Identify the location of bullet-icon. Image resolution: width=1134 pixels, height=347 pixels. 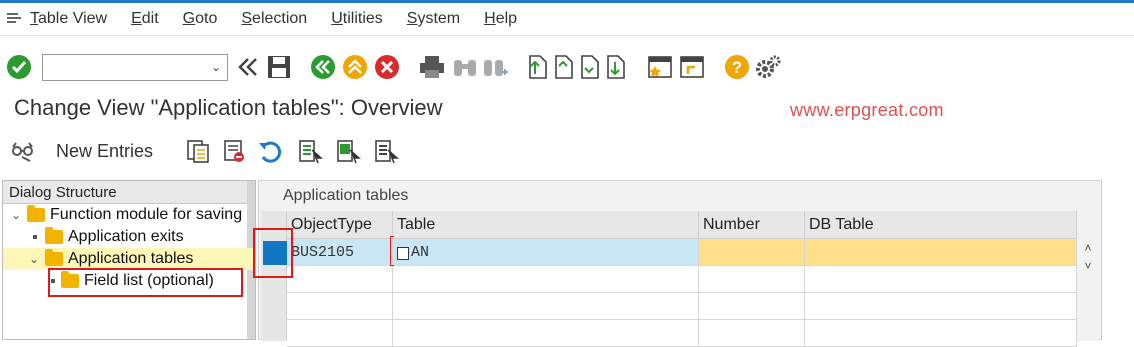
(35, 237).